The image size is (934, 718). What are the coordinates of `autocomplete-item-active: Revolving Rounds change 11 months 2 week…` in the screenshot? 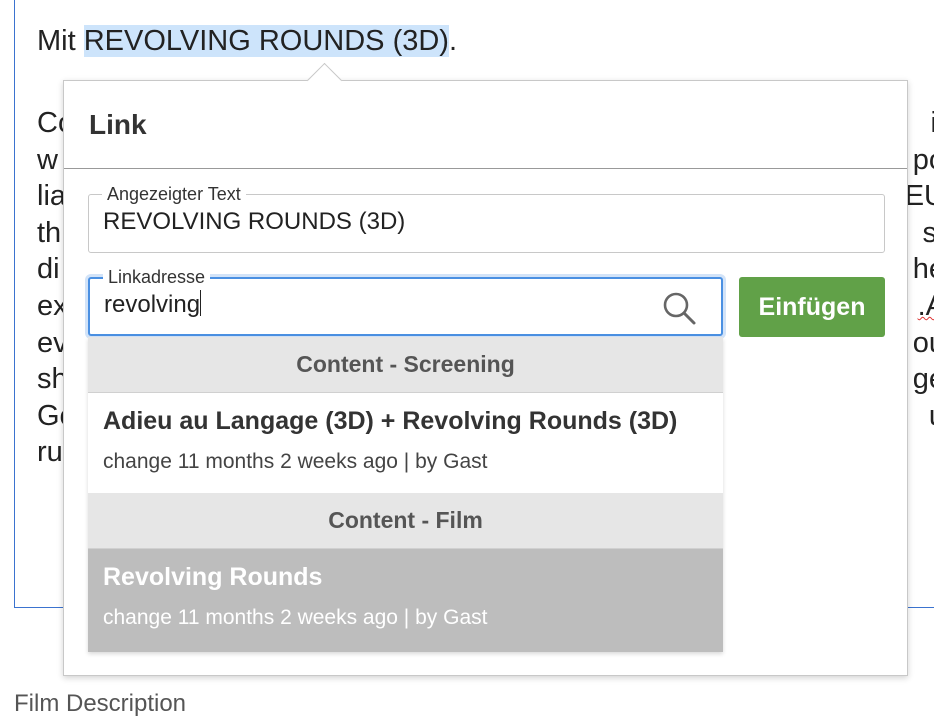 It's located at (405, 600).